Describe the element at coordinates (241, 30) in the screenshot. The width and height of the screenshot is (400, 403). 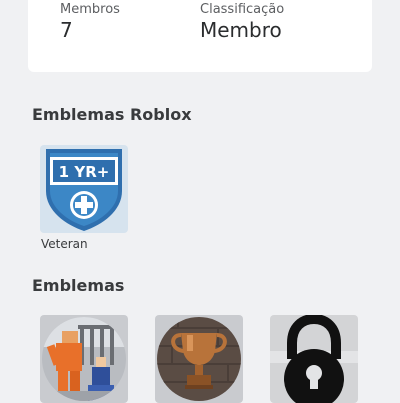
I see `rank-value: Membro` at that location.